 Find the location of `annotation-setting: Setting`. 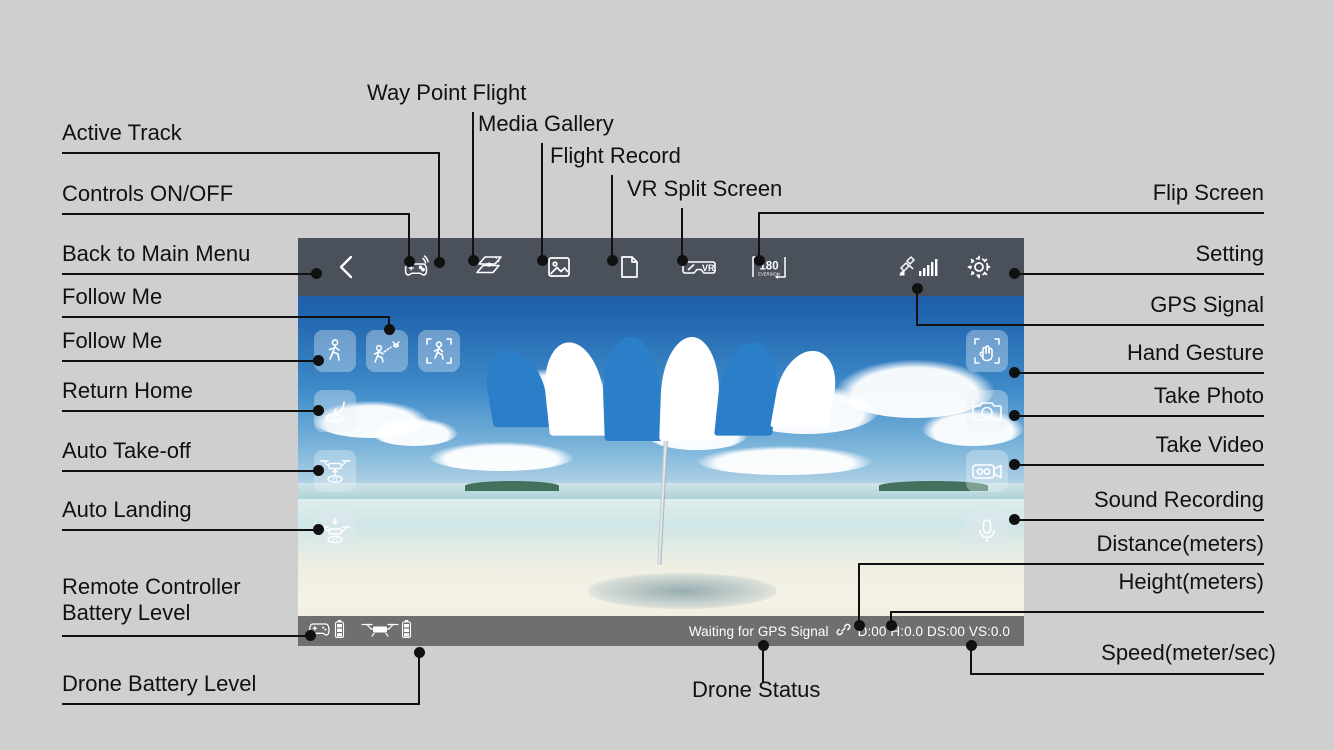

annotation-setting: Setting is located at coordinates (1230, 253).